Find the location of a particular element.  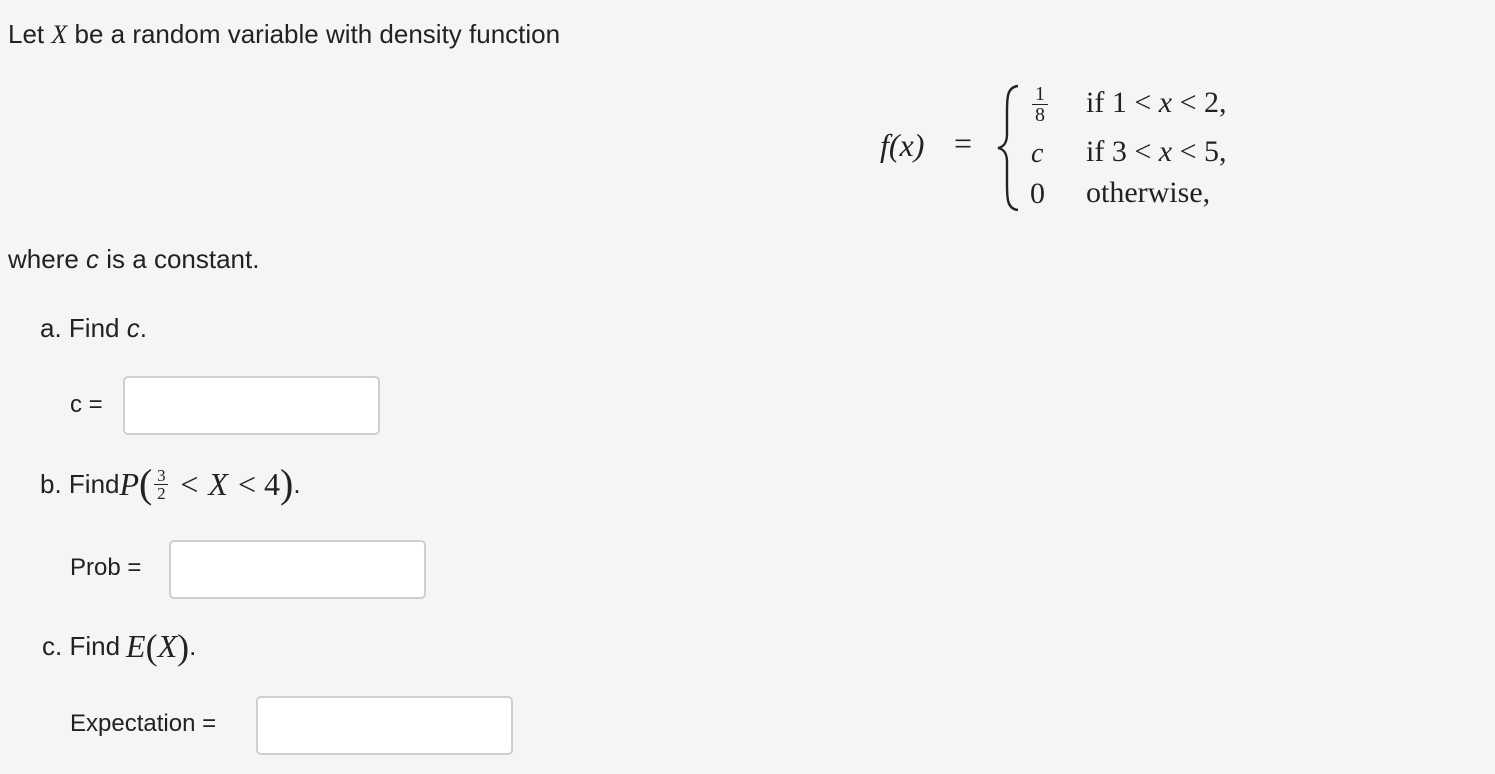

part-b-frac-num: 3 is located at coordinates (161, 475).